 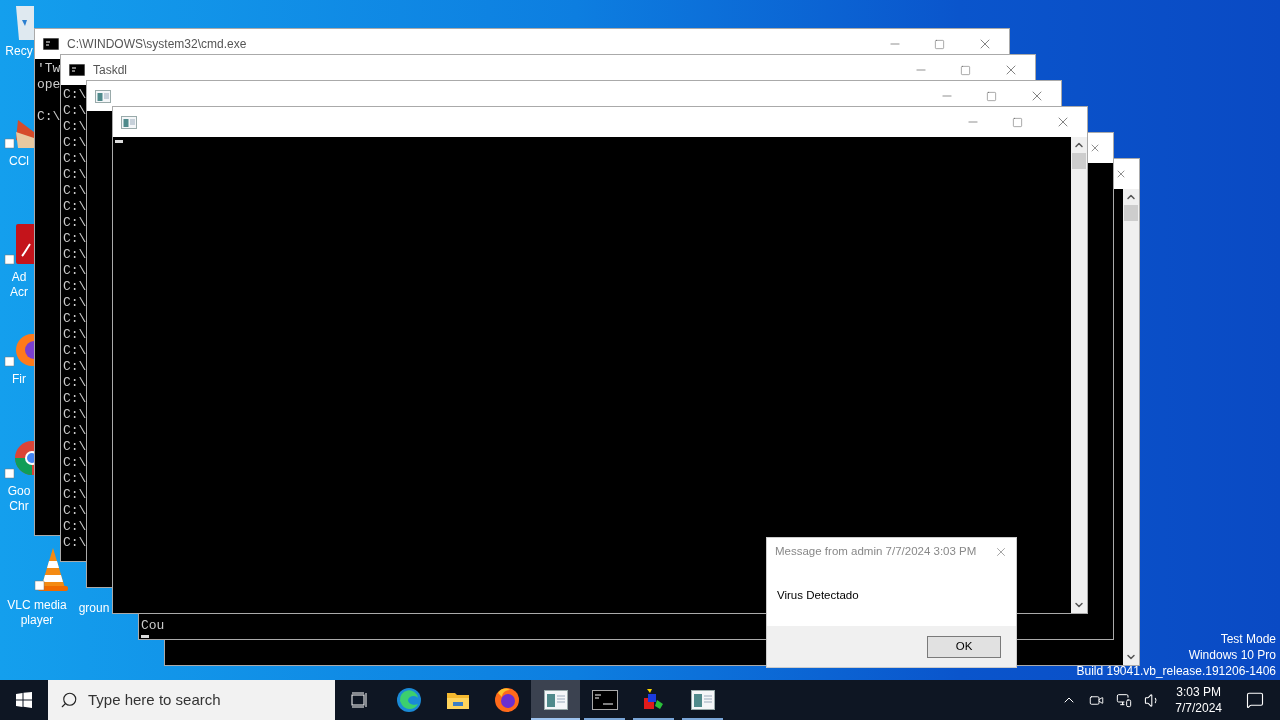 I want to click on desktop-icon-label: Ad Acr, so click(x=19, y=285).